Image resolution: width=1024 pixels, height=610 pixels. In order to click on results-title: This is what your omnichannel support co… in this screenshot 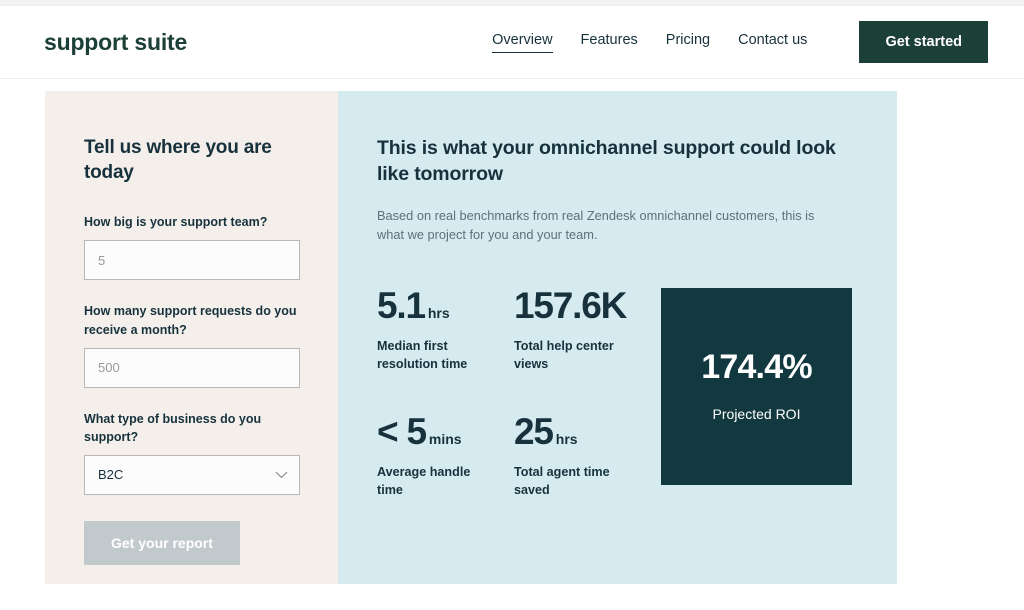, I will do `click(606, 161)`.